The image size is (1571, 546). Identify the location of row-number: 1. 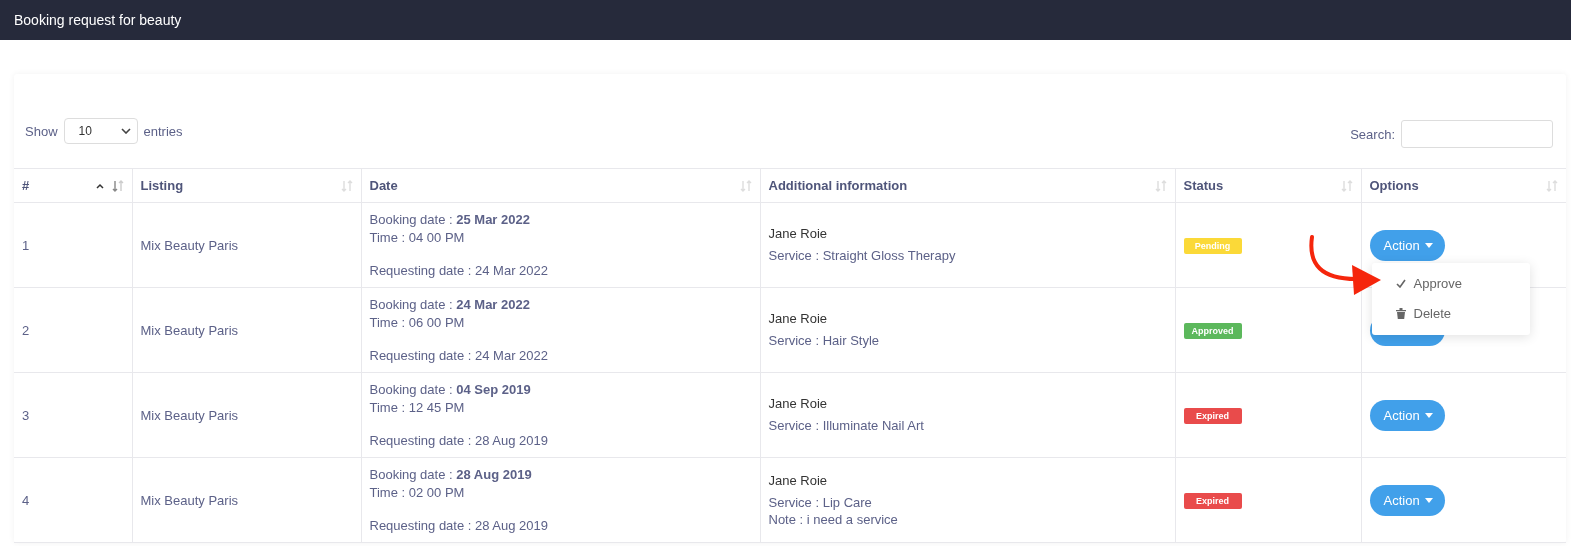
(26, 245).